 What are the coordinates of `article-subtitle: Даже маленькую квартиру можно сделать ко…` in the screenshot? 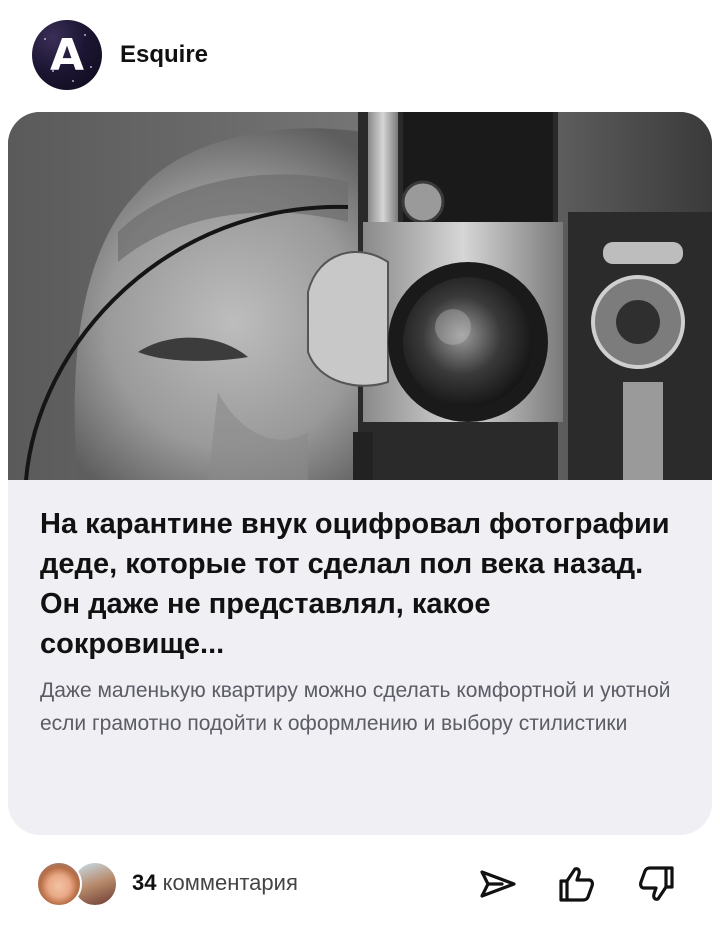 It's located at (355, 707).